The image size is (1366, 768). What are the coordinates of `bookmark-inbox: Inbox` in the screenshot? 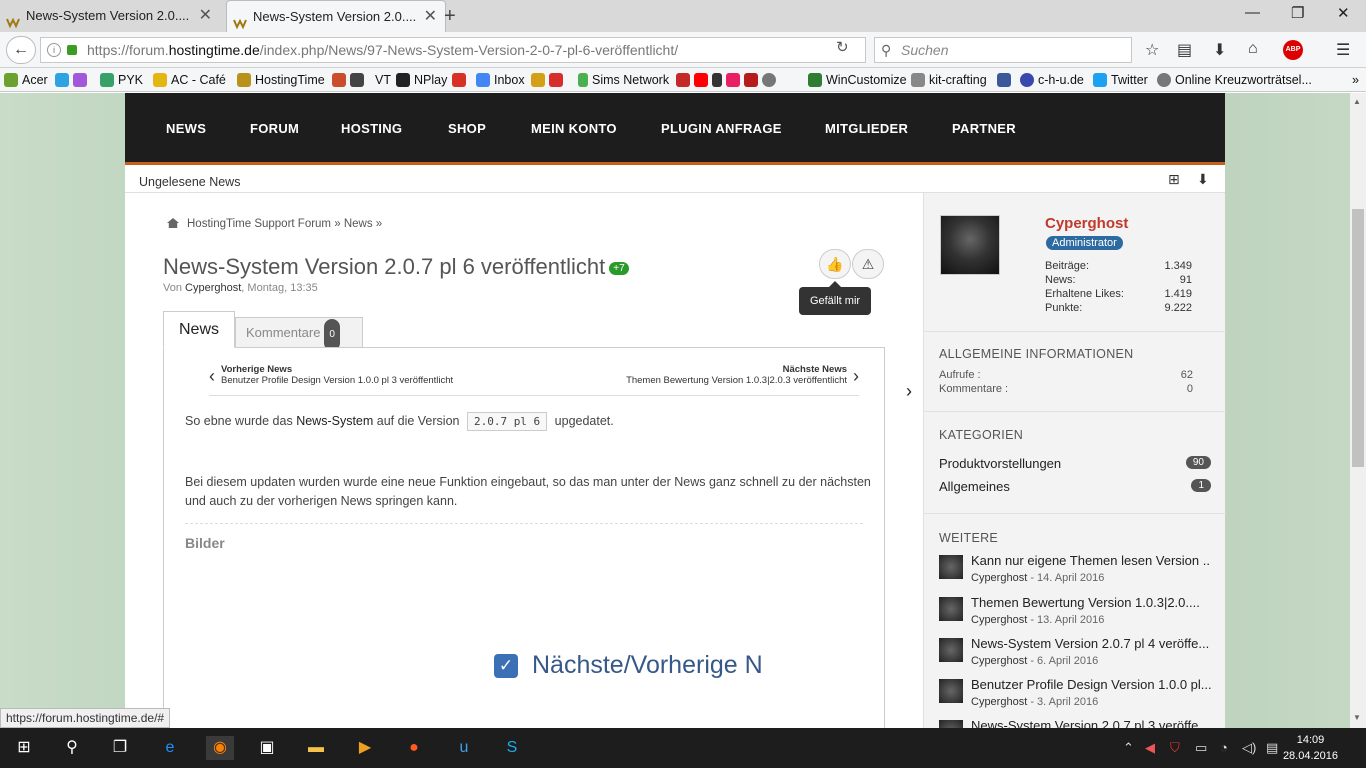 It's located at (500, 80).